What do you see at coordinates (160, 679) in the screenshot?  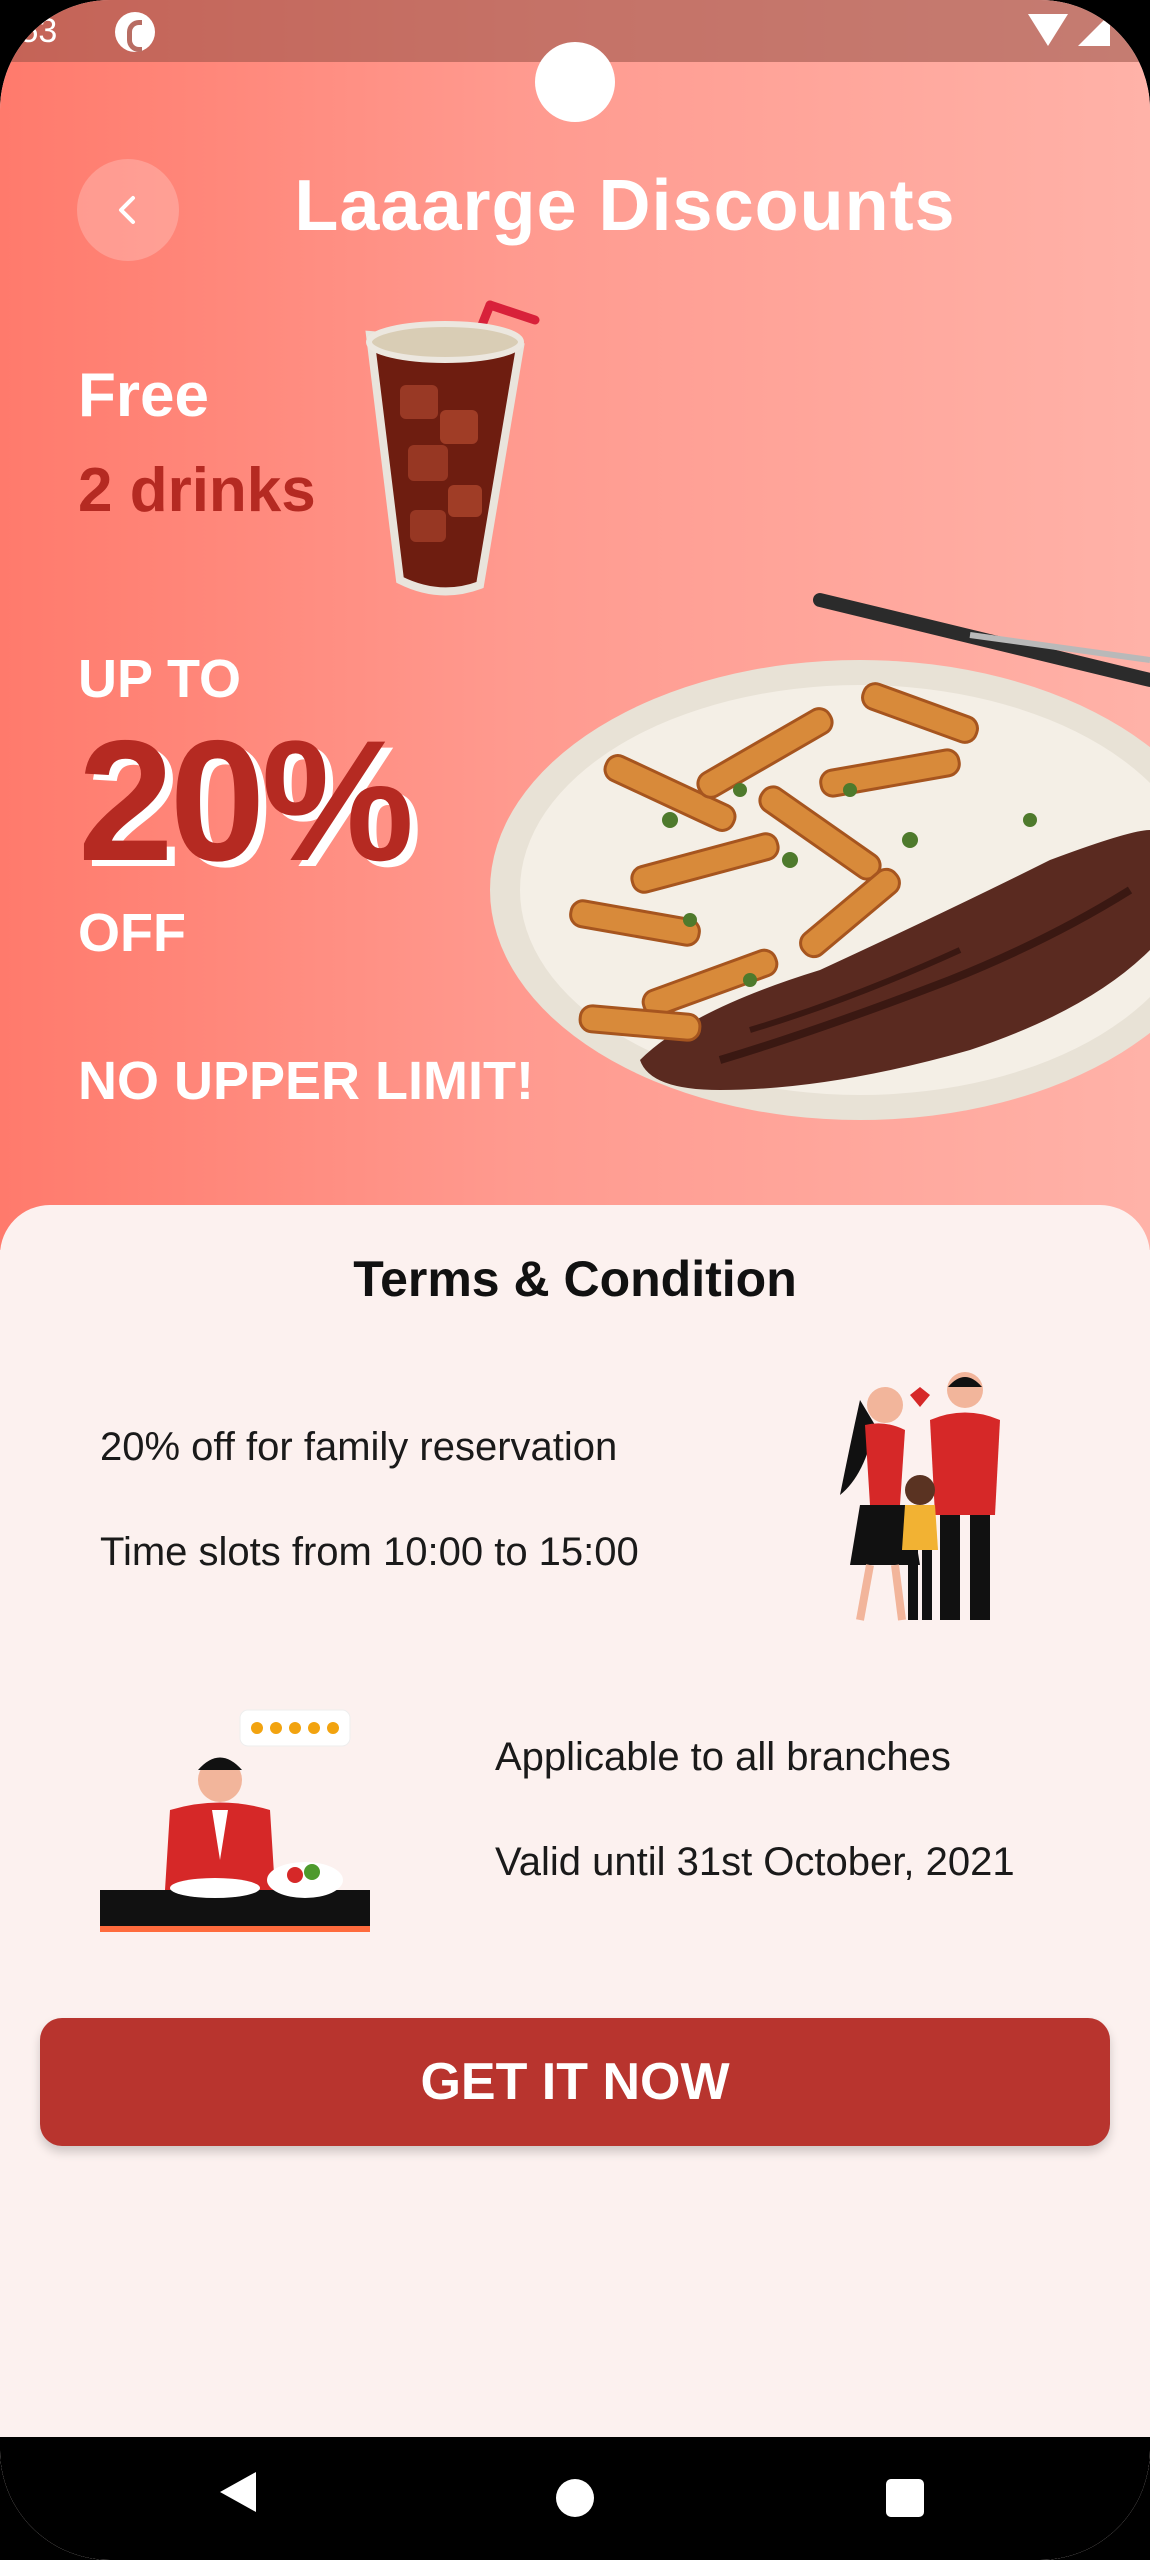 I see `up-to-label: UP TO` at bounding box center [160, 679].